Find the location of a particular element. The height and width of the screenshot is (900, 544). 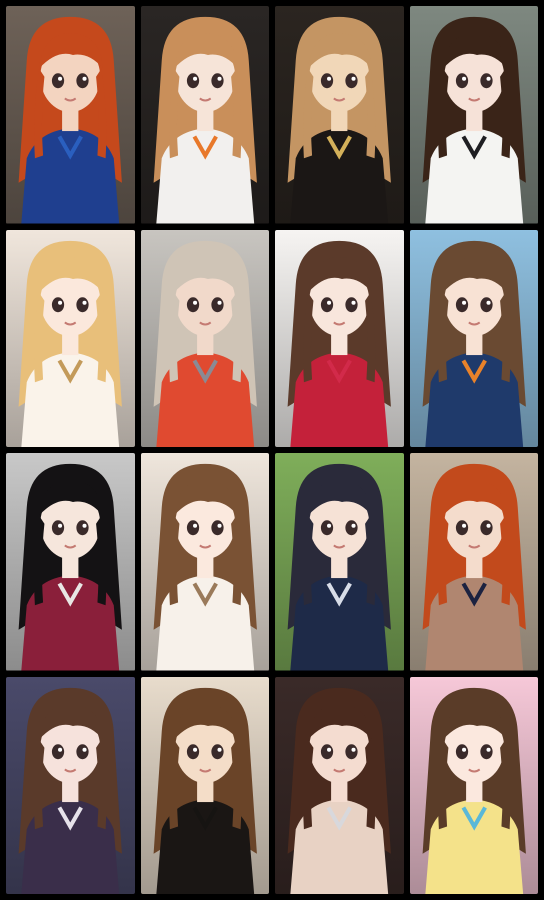

gallery-tile-doll-lace-collar-purple is located at coordinates (70, 785).